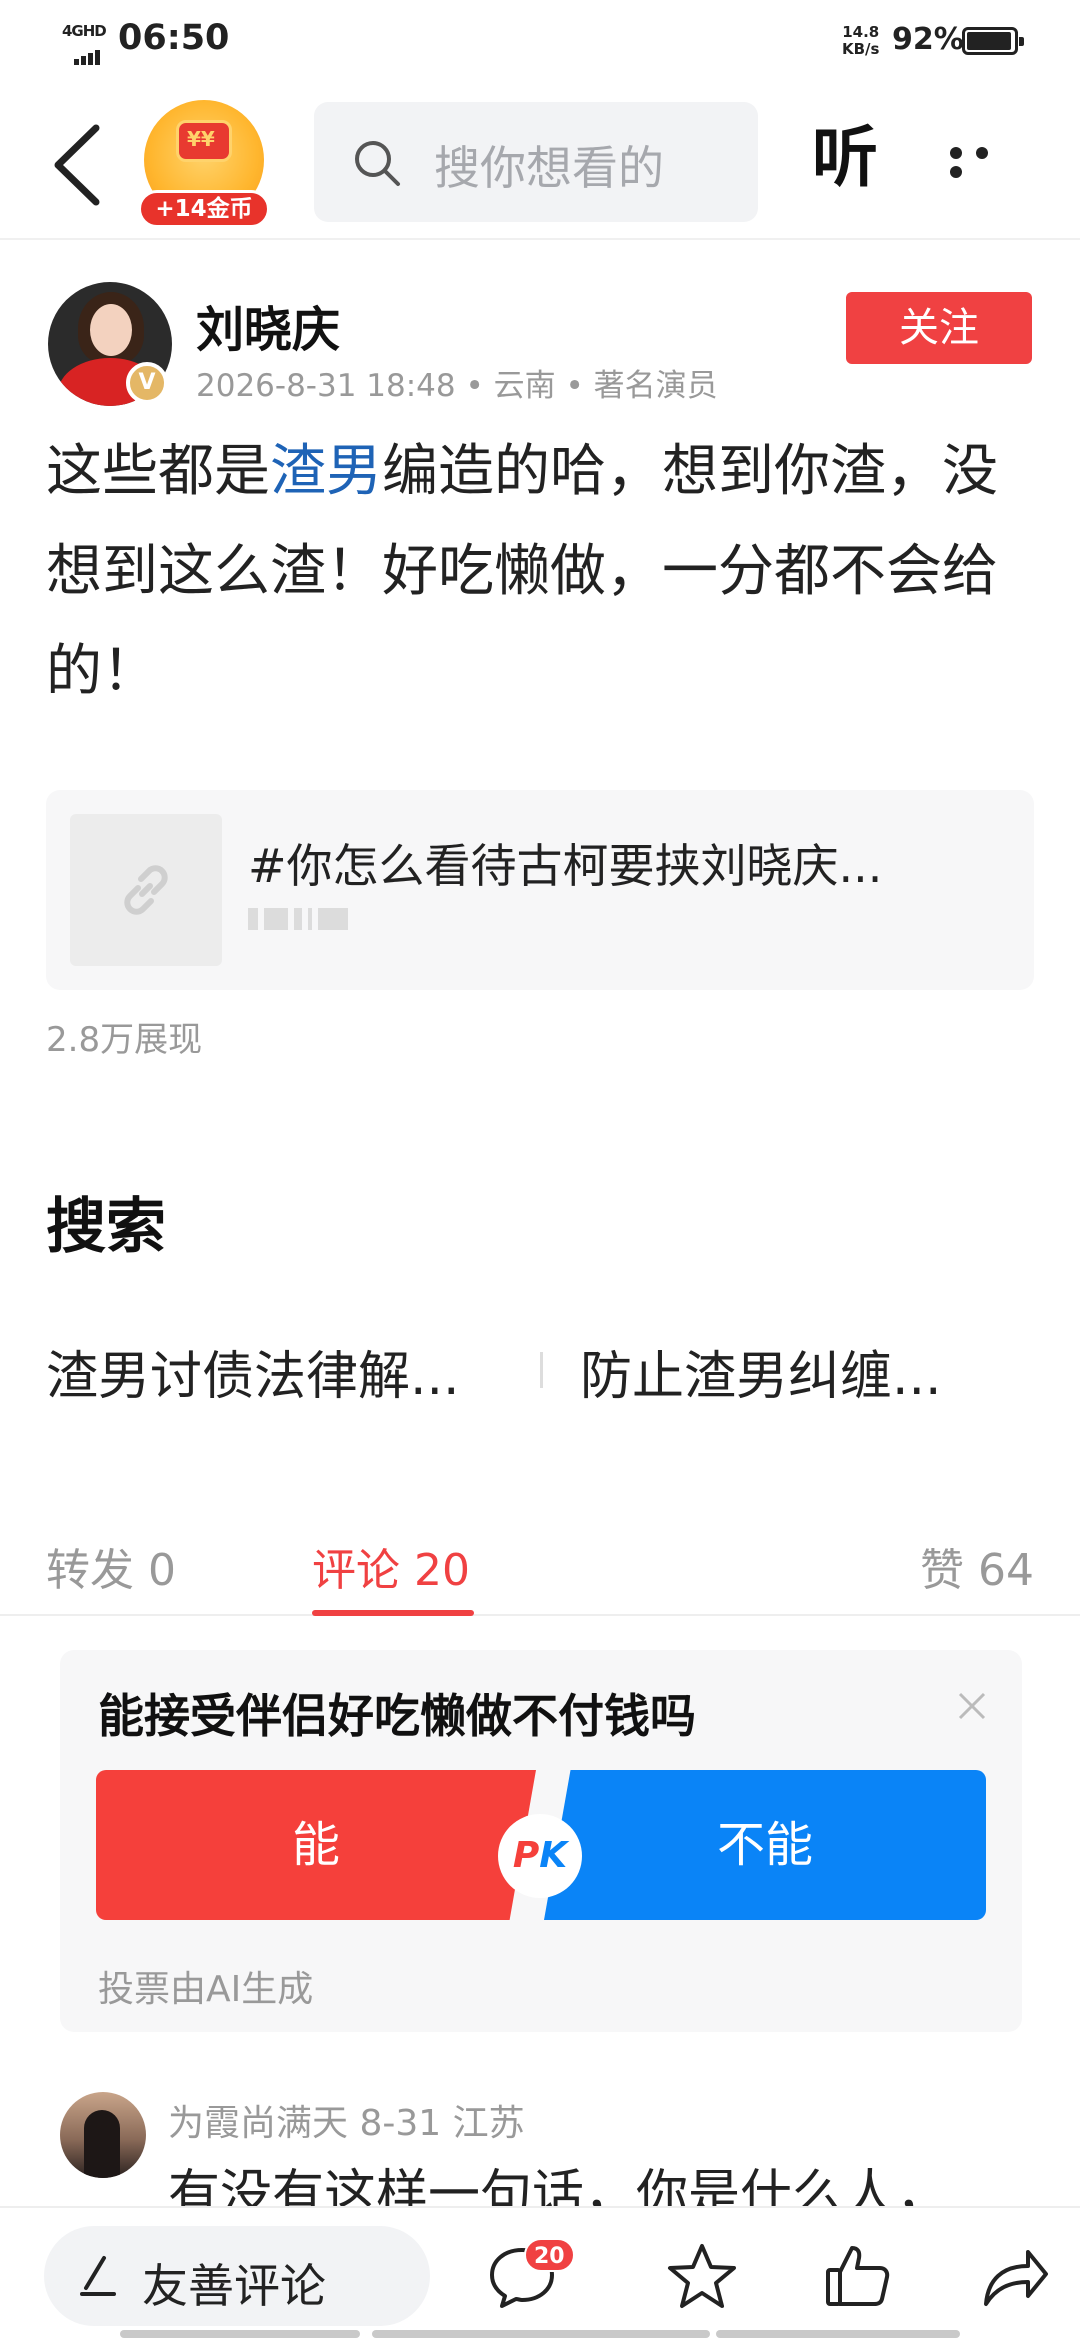 This screenshot has width=1080, height=2340. Describe the element at coordinates (858, 2276) in the screenshot. I see `thumbs-up-icon` at that location.